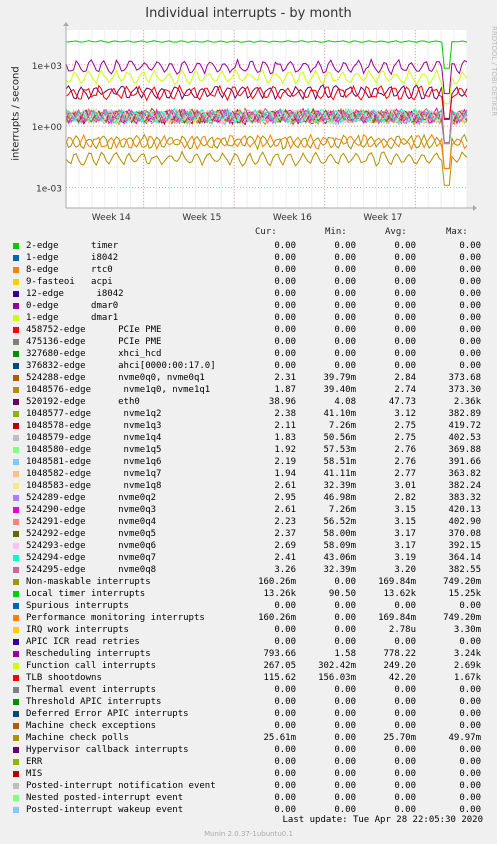  What do you see at coordinates (405, 378) in the screenshot?
I see `legend-value: 2.84` at bounding box center [405, 378].